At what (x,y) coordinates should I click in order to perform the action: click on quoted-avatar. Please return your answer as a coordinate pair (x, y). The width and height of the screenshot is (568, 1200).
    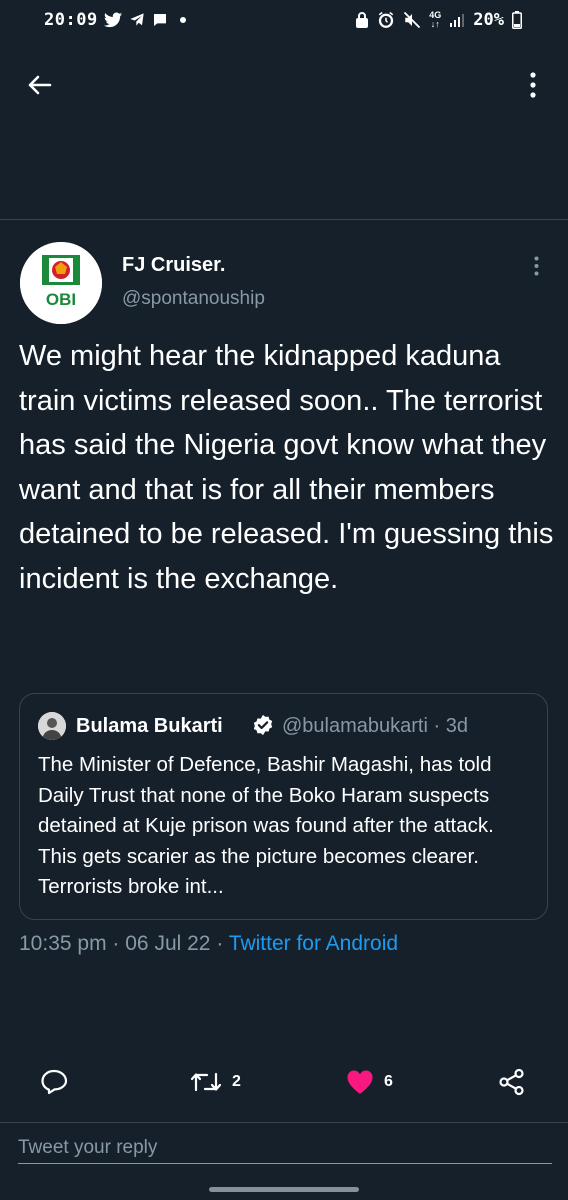
    Looking at the image, I should click on (52, 726).